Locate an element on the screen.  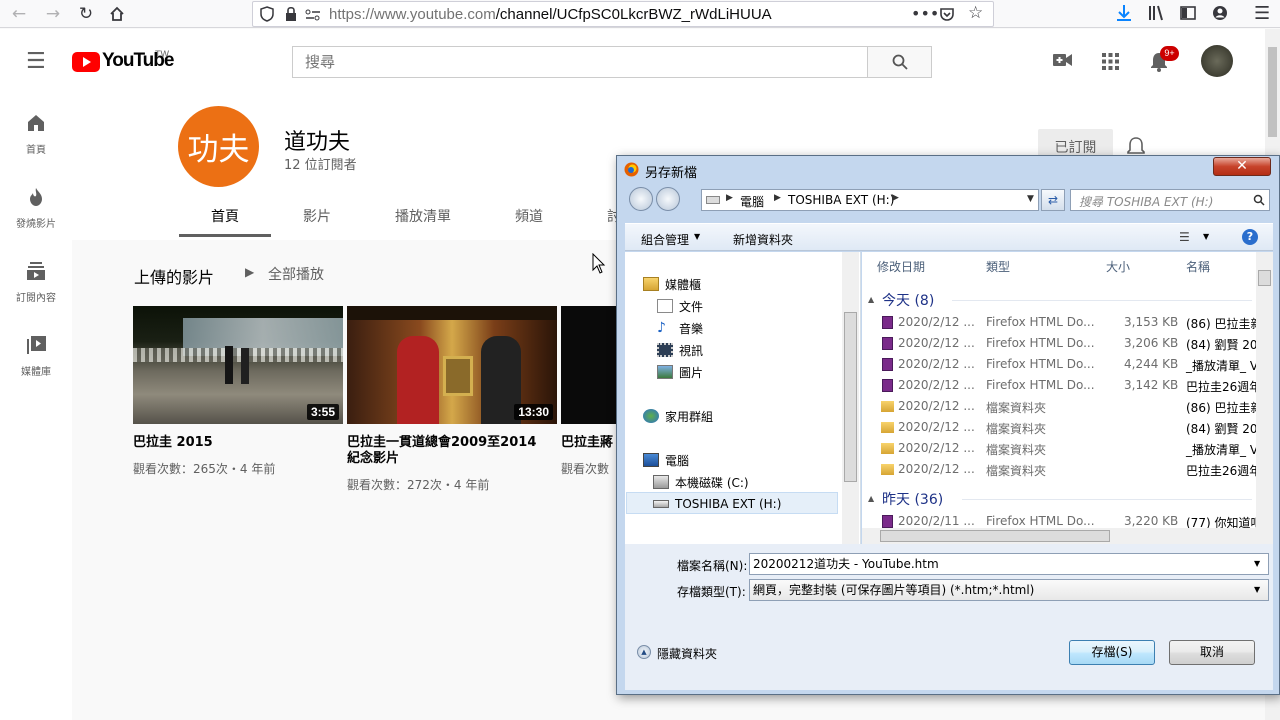
page-actions-icon: ••• is located at coordinates (925, 13).